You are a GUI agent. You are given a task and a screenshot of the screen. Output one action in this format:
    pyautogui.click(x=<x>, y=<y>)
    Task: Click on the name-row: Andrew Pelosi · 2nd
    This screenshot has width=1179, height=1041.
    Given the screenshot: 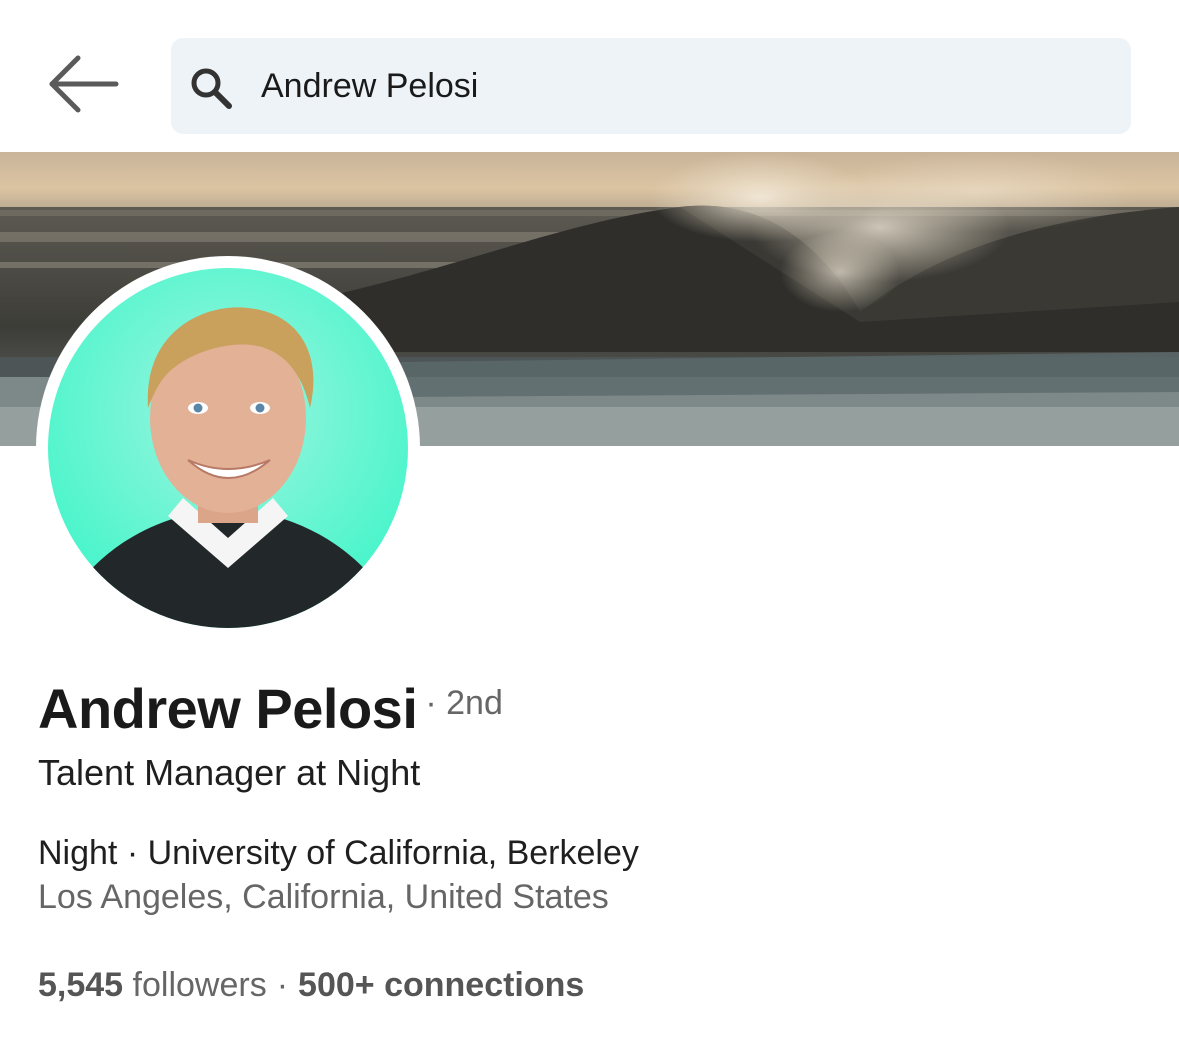 What is the action you would take?
    pyautogui.click(x=270, y=716)
    